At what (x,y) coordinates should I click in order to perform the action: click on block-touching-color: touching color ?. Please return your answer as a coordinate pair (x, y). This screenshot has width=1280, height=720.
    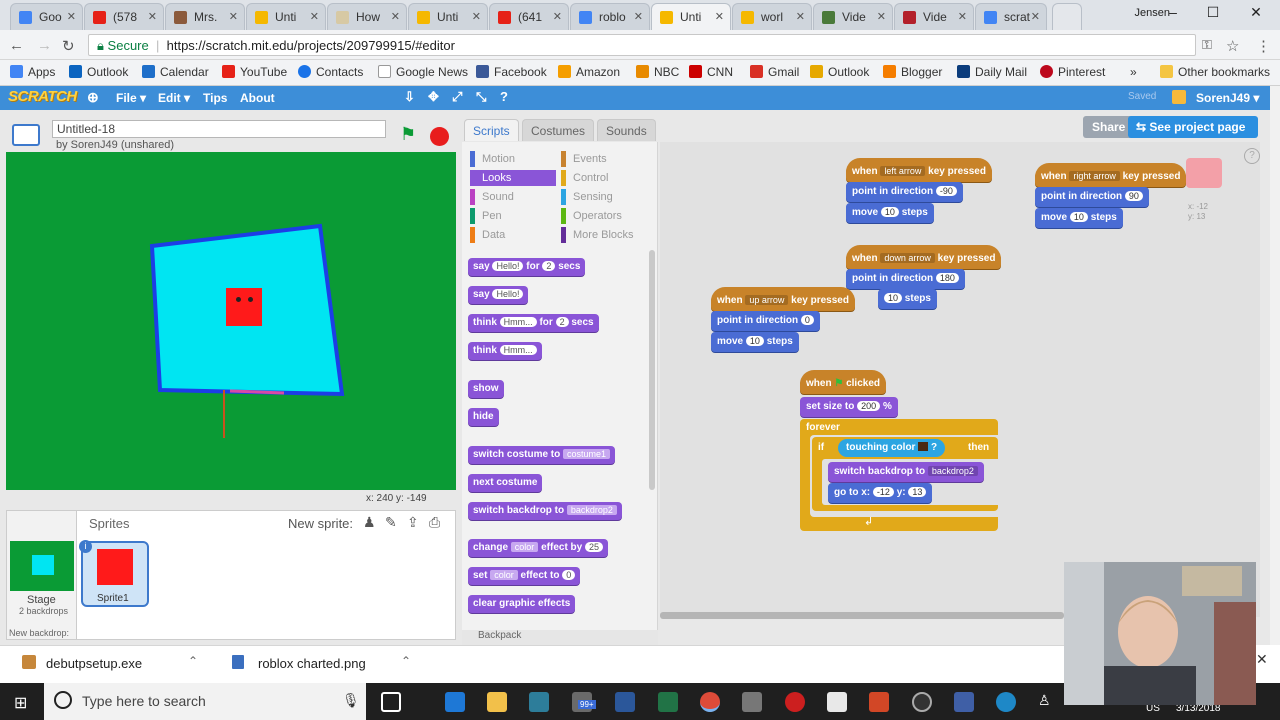
    Looking at the image, I should click on (892, 448).